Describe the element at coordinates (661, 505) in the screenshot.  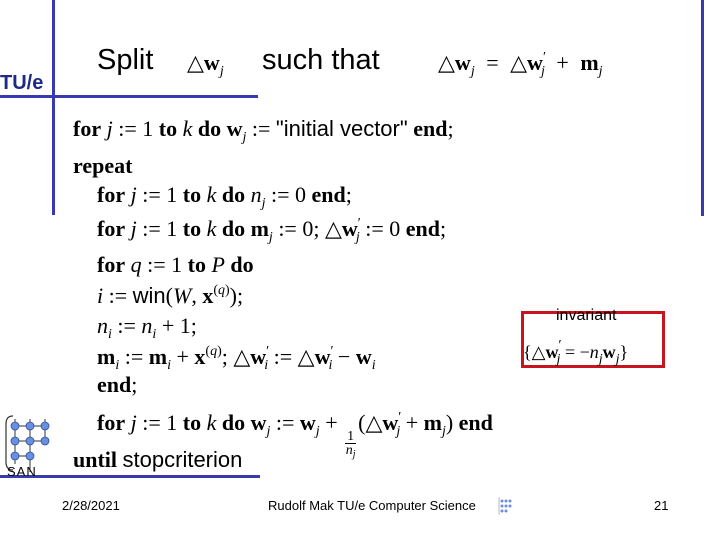
I see `footer-page-number: 21` at that location.